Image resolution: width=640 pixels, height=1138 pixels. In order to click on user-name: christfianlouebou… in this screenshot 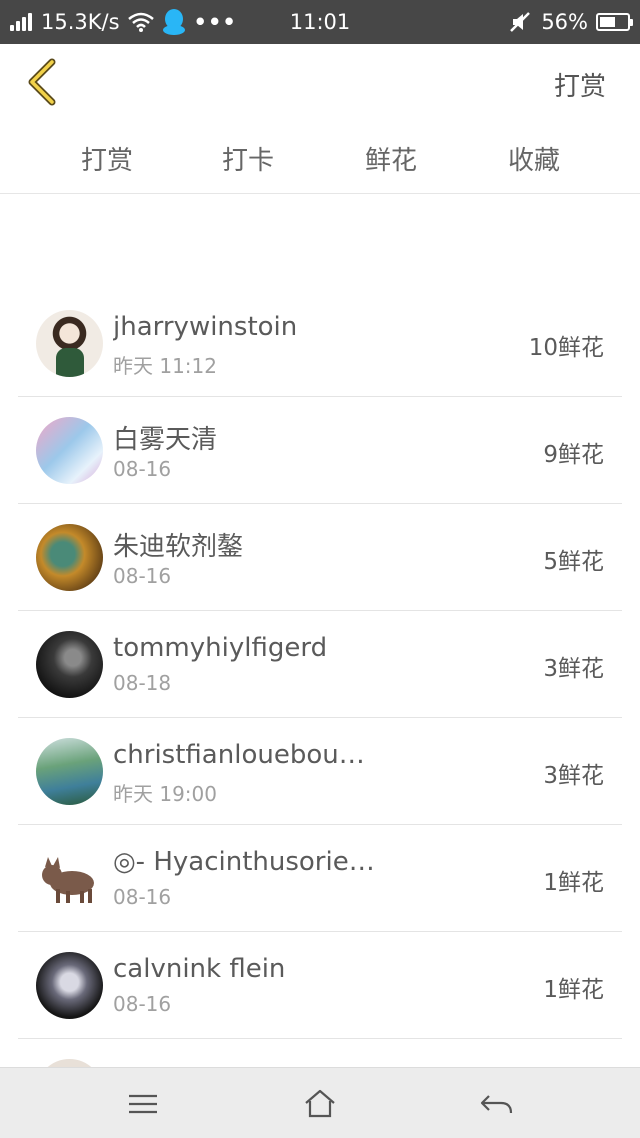, I will do `click(239, 755)`.